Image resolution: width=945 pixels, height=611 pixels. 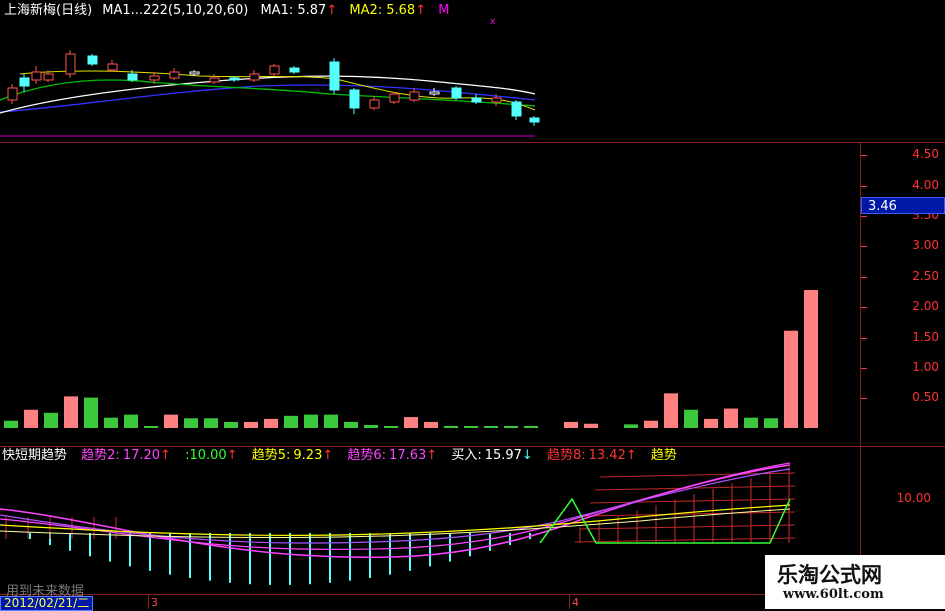 What do you see at coordinates (332, 10) in the screenshot?
I see `ma1-arrow-icon: ↑` at bounding box center [332, 10].